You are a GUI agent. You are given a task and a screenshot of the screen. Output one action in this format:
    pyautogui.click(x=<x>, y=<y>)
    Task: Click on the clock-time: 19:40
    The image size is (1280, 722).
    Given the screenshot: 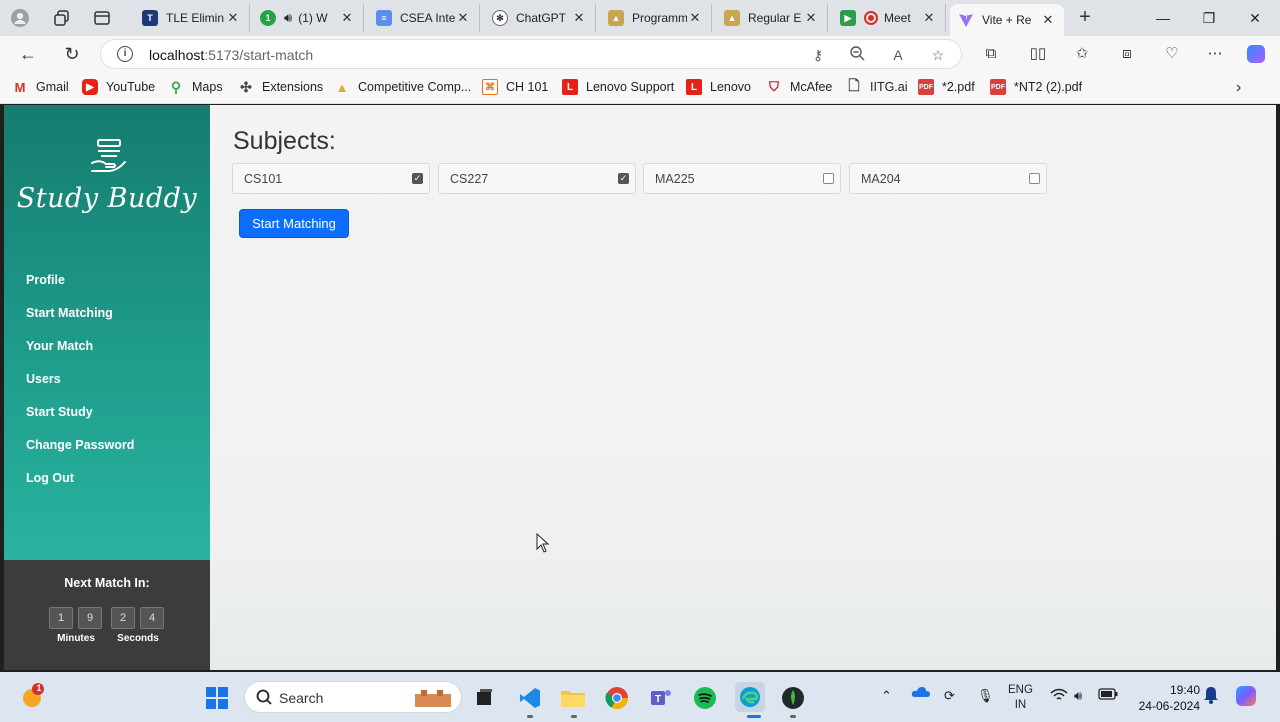 What is the action you would take?
    pyautogui.click(x=1184, y=690)
    